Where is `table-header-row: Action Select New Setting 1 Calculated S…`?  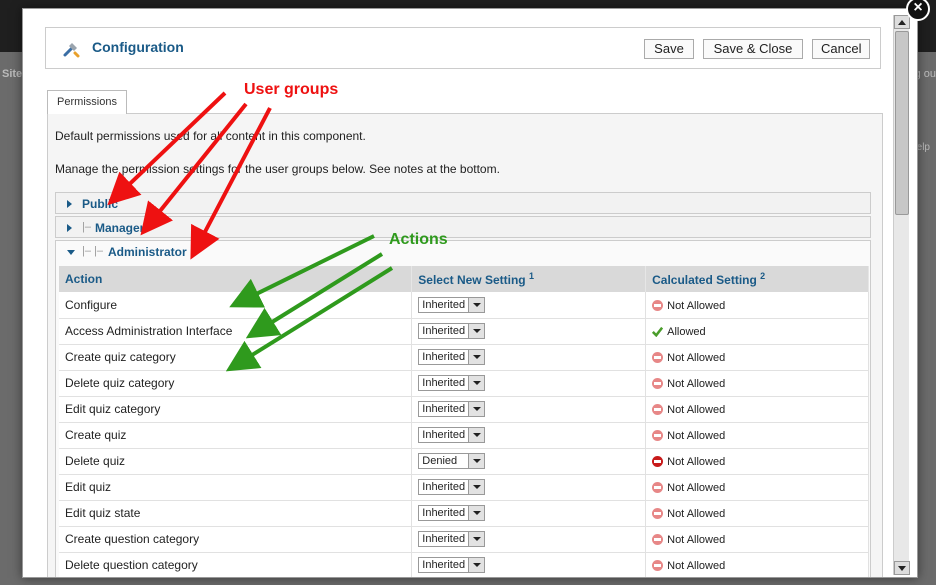 table-header-row: Action Select New Setting 1 Calculated S… is located at coordinates (464, 279).